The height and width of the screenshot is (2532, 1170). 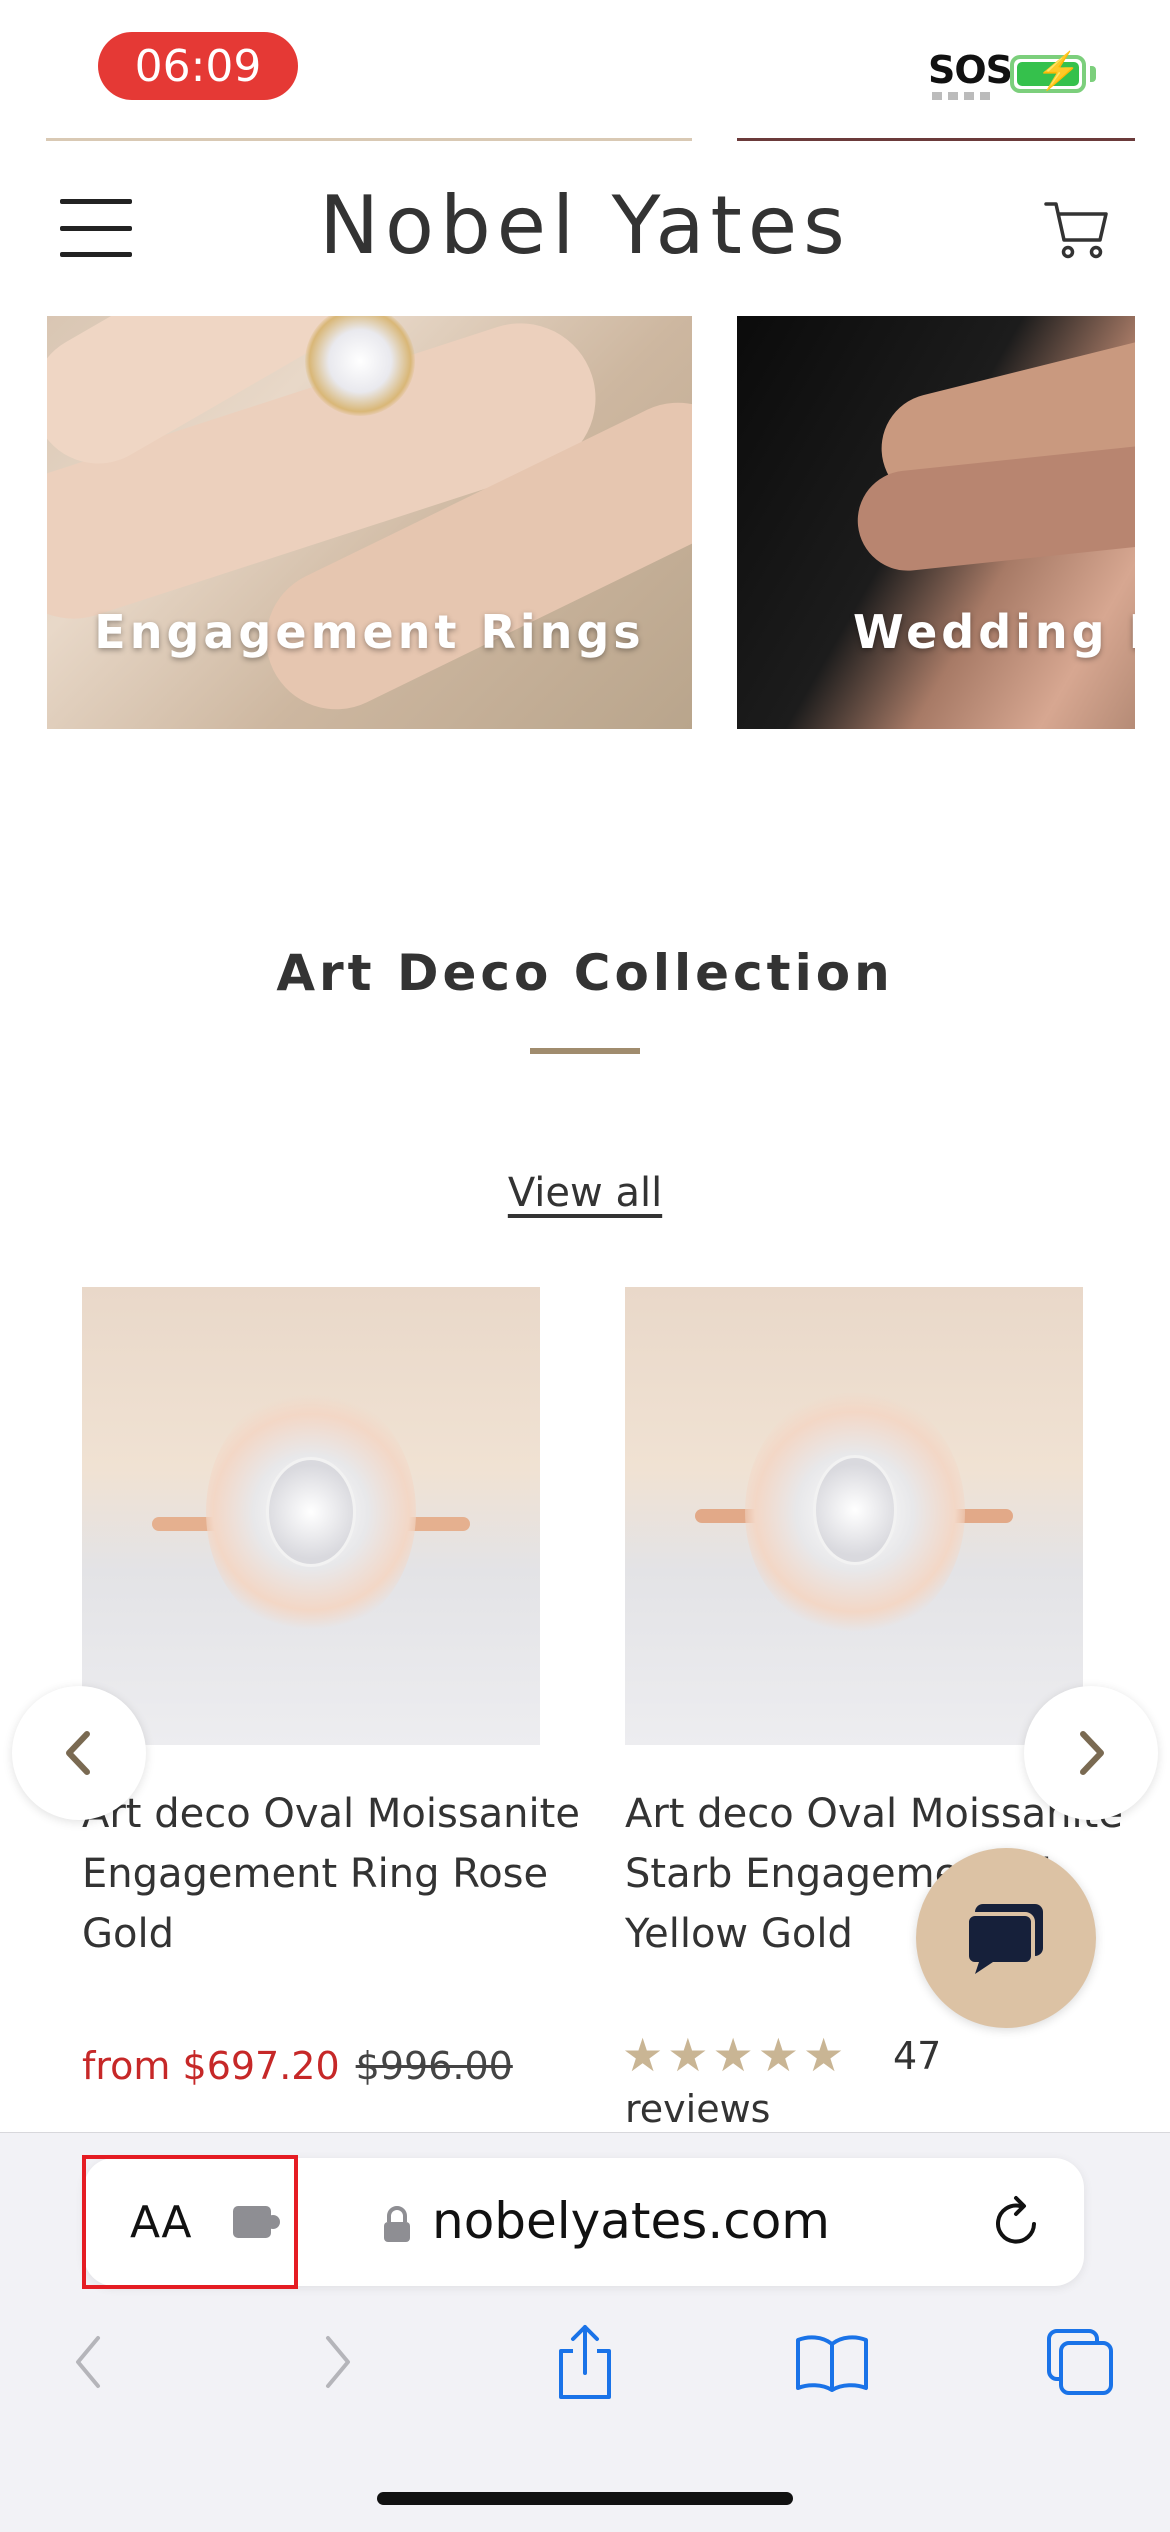 I want to click on url-text: nobelyates.com, so click(x=631, y=2221).